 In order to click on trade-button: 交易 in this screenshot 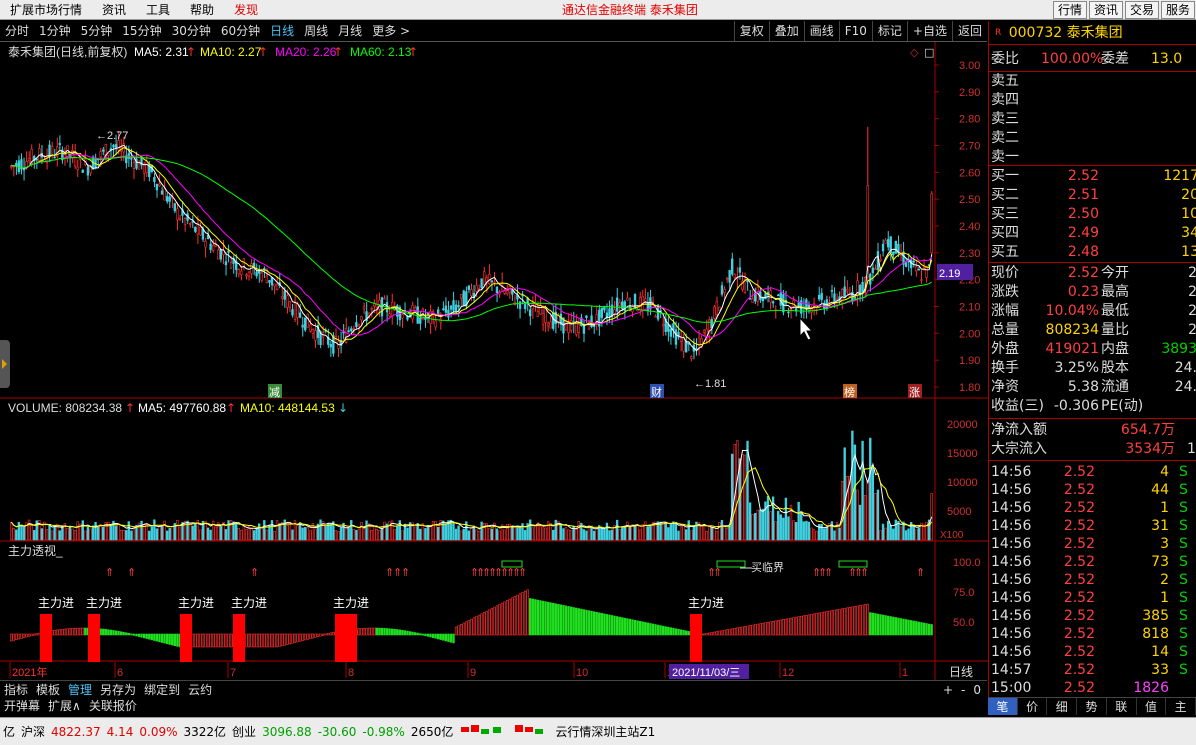, I will do `click(1141, 10)`.